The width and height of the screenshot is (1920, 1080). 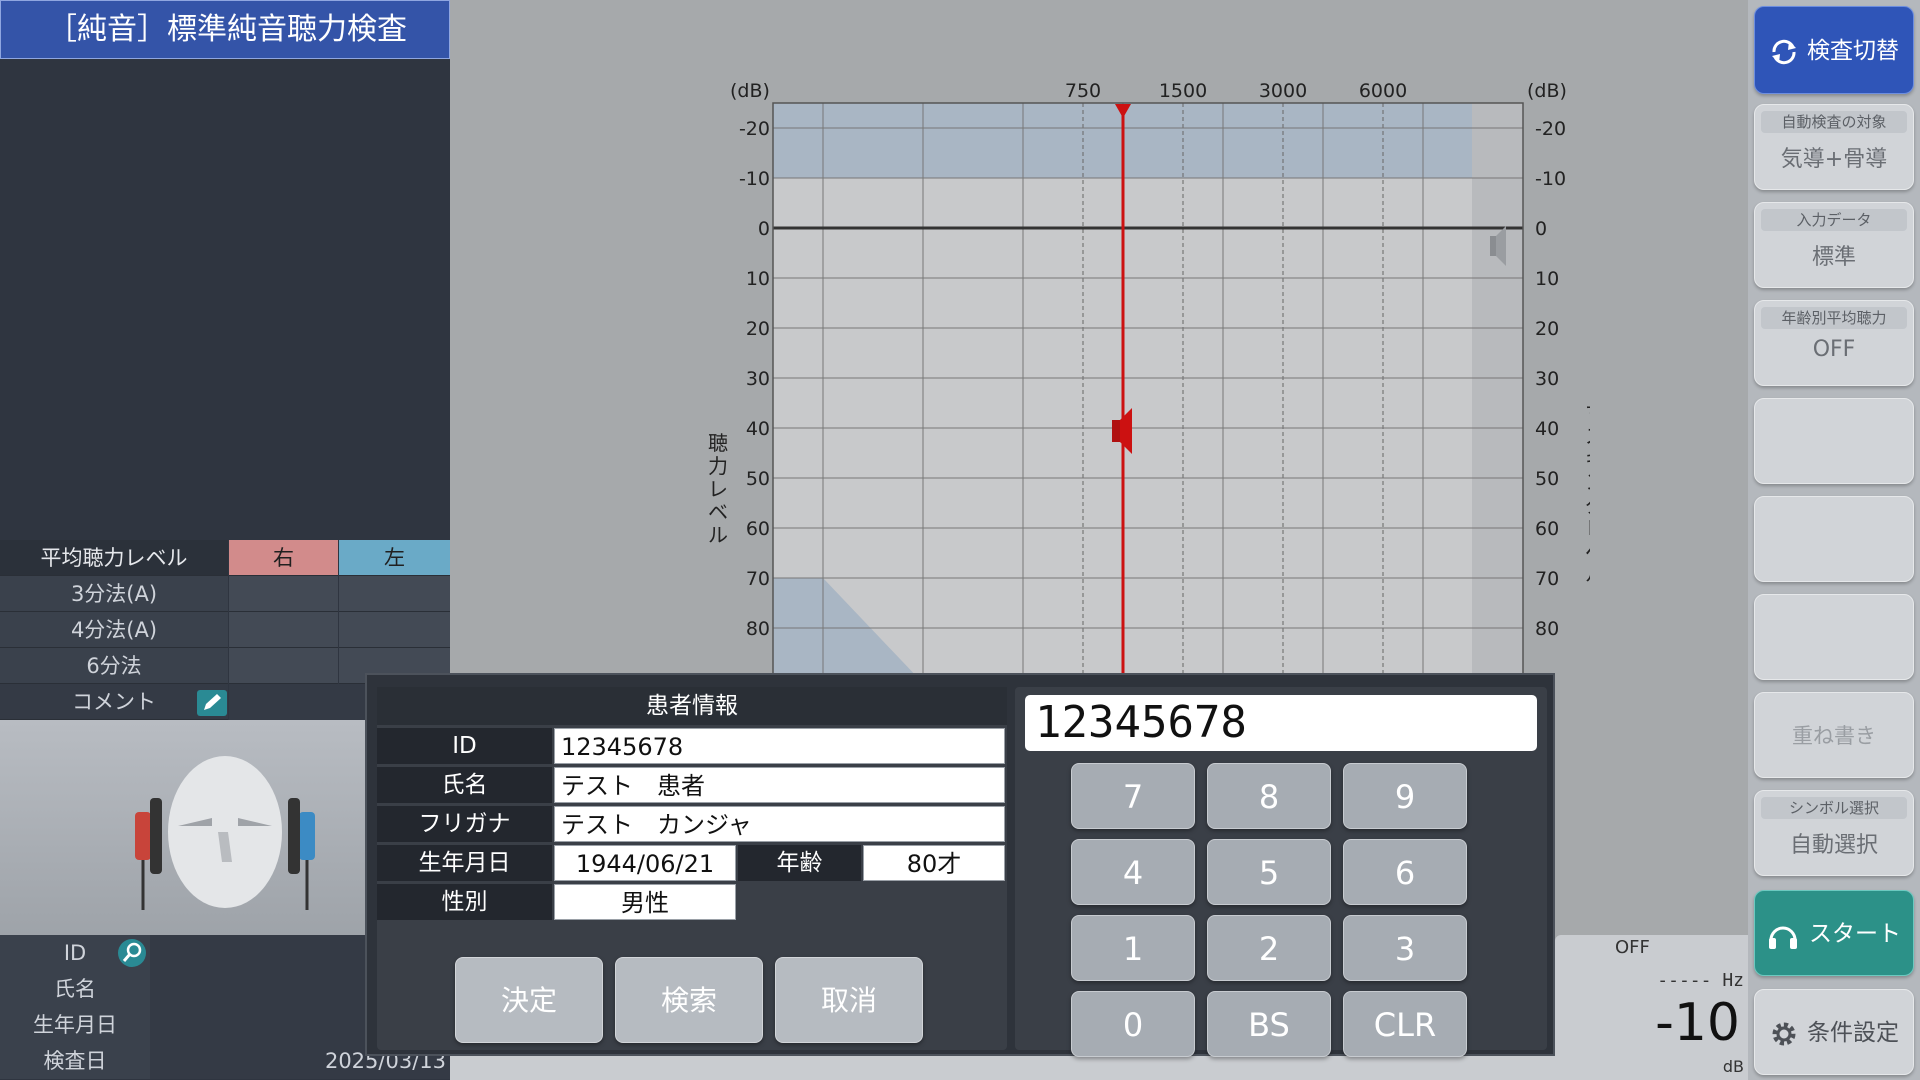 What do you see at coordinates (1547, 91) in the screenshot?
I see `db-unit-right: (dB)` at bounding box center [1547, 91].